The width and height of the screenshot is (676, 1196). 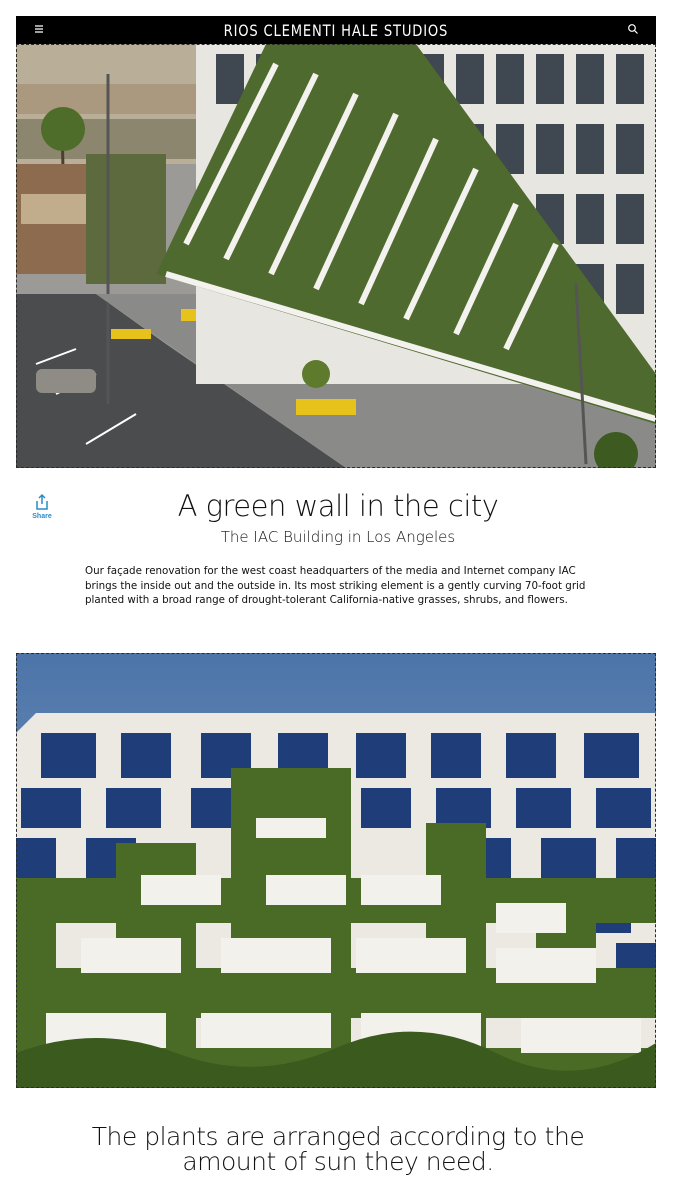 I want to click on article-title: A green wall in the city, so click(x=338, y=506).